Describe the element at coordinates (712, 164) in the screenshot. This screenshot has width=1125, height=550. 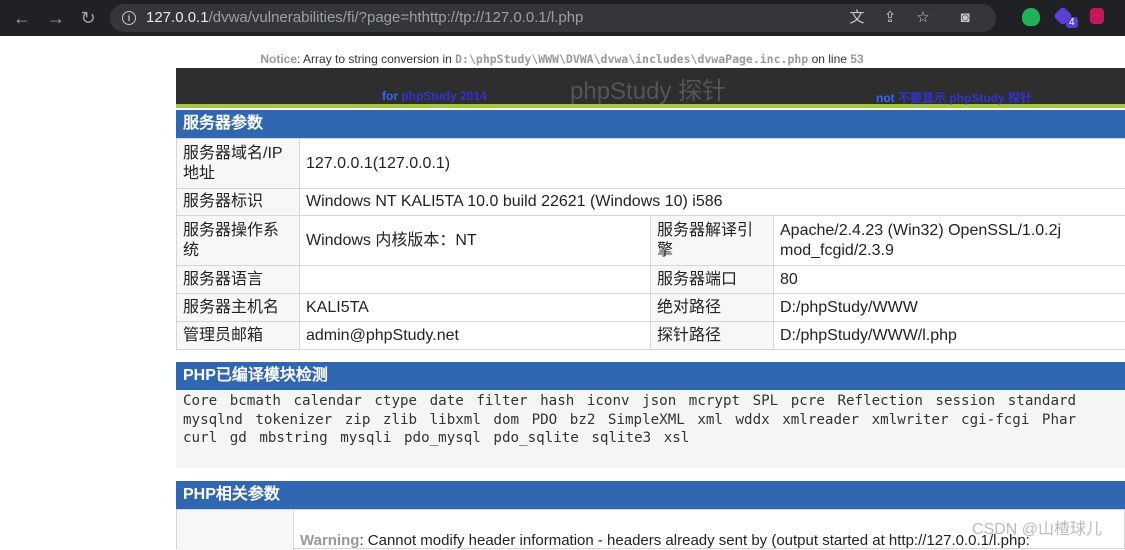
I see `param-value: 127.0.0.1(127.0.0.1)` at that location.